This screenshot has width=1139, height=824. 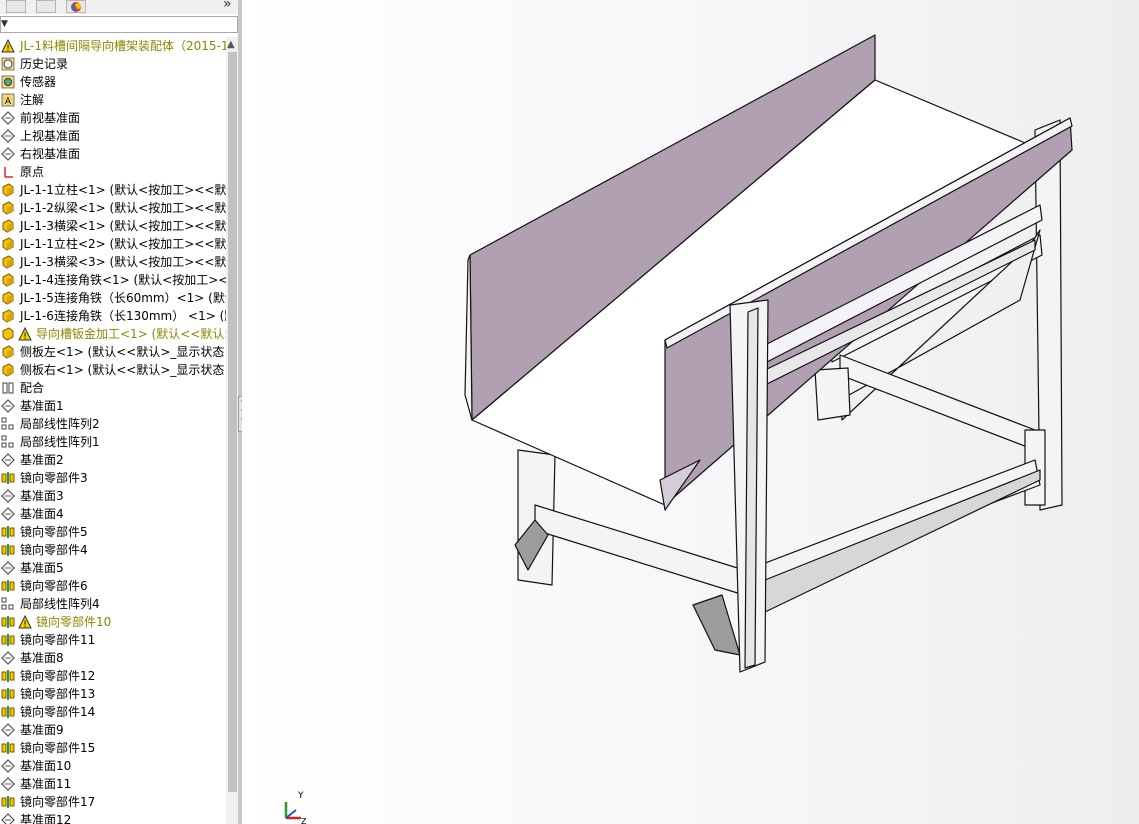 What do you see at coordinates (113, 334) in the screenshot?
I see `tree-item: ! 导向槽钣金加工<1> (默认<<默认>` at bounding box center [113, 334].